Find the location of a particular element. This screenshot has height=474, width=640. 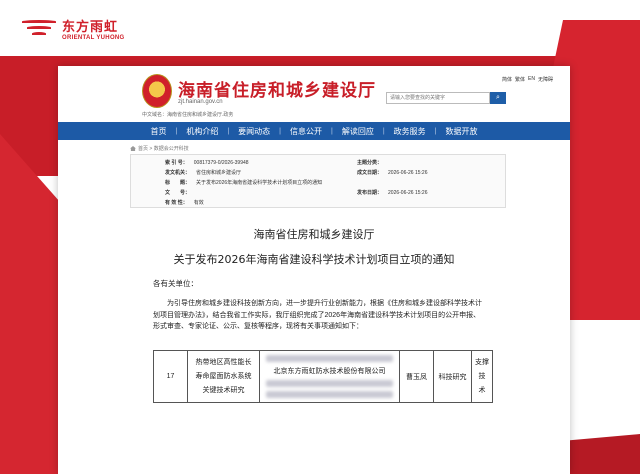

search-icon: ⌕ is located at coordinates (498, 97).